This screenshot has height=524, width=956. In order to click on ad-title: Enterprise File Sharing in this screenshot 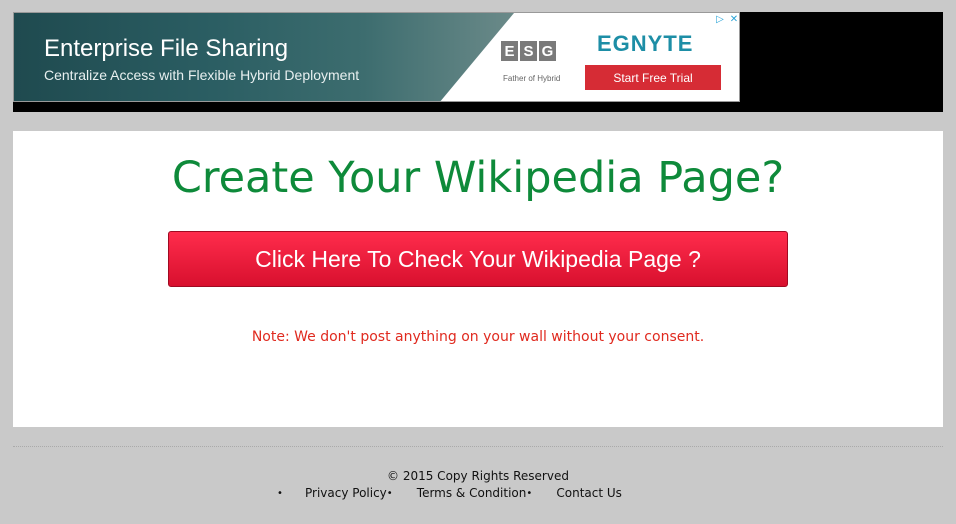, I will do `click(166, 48)`.